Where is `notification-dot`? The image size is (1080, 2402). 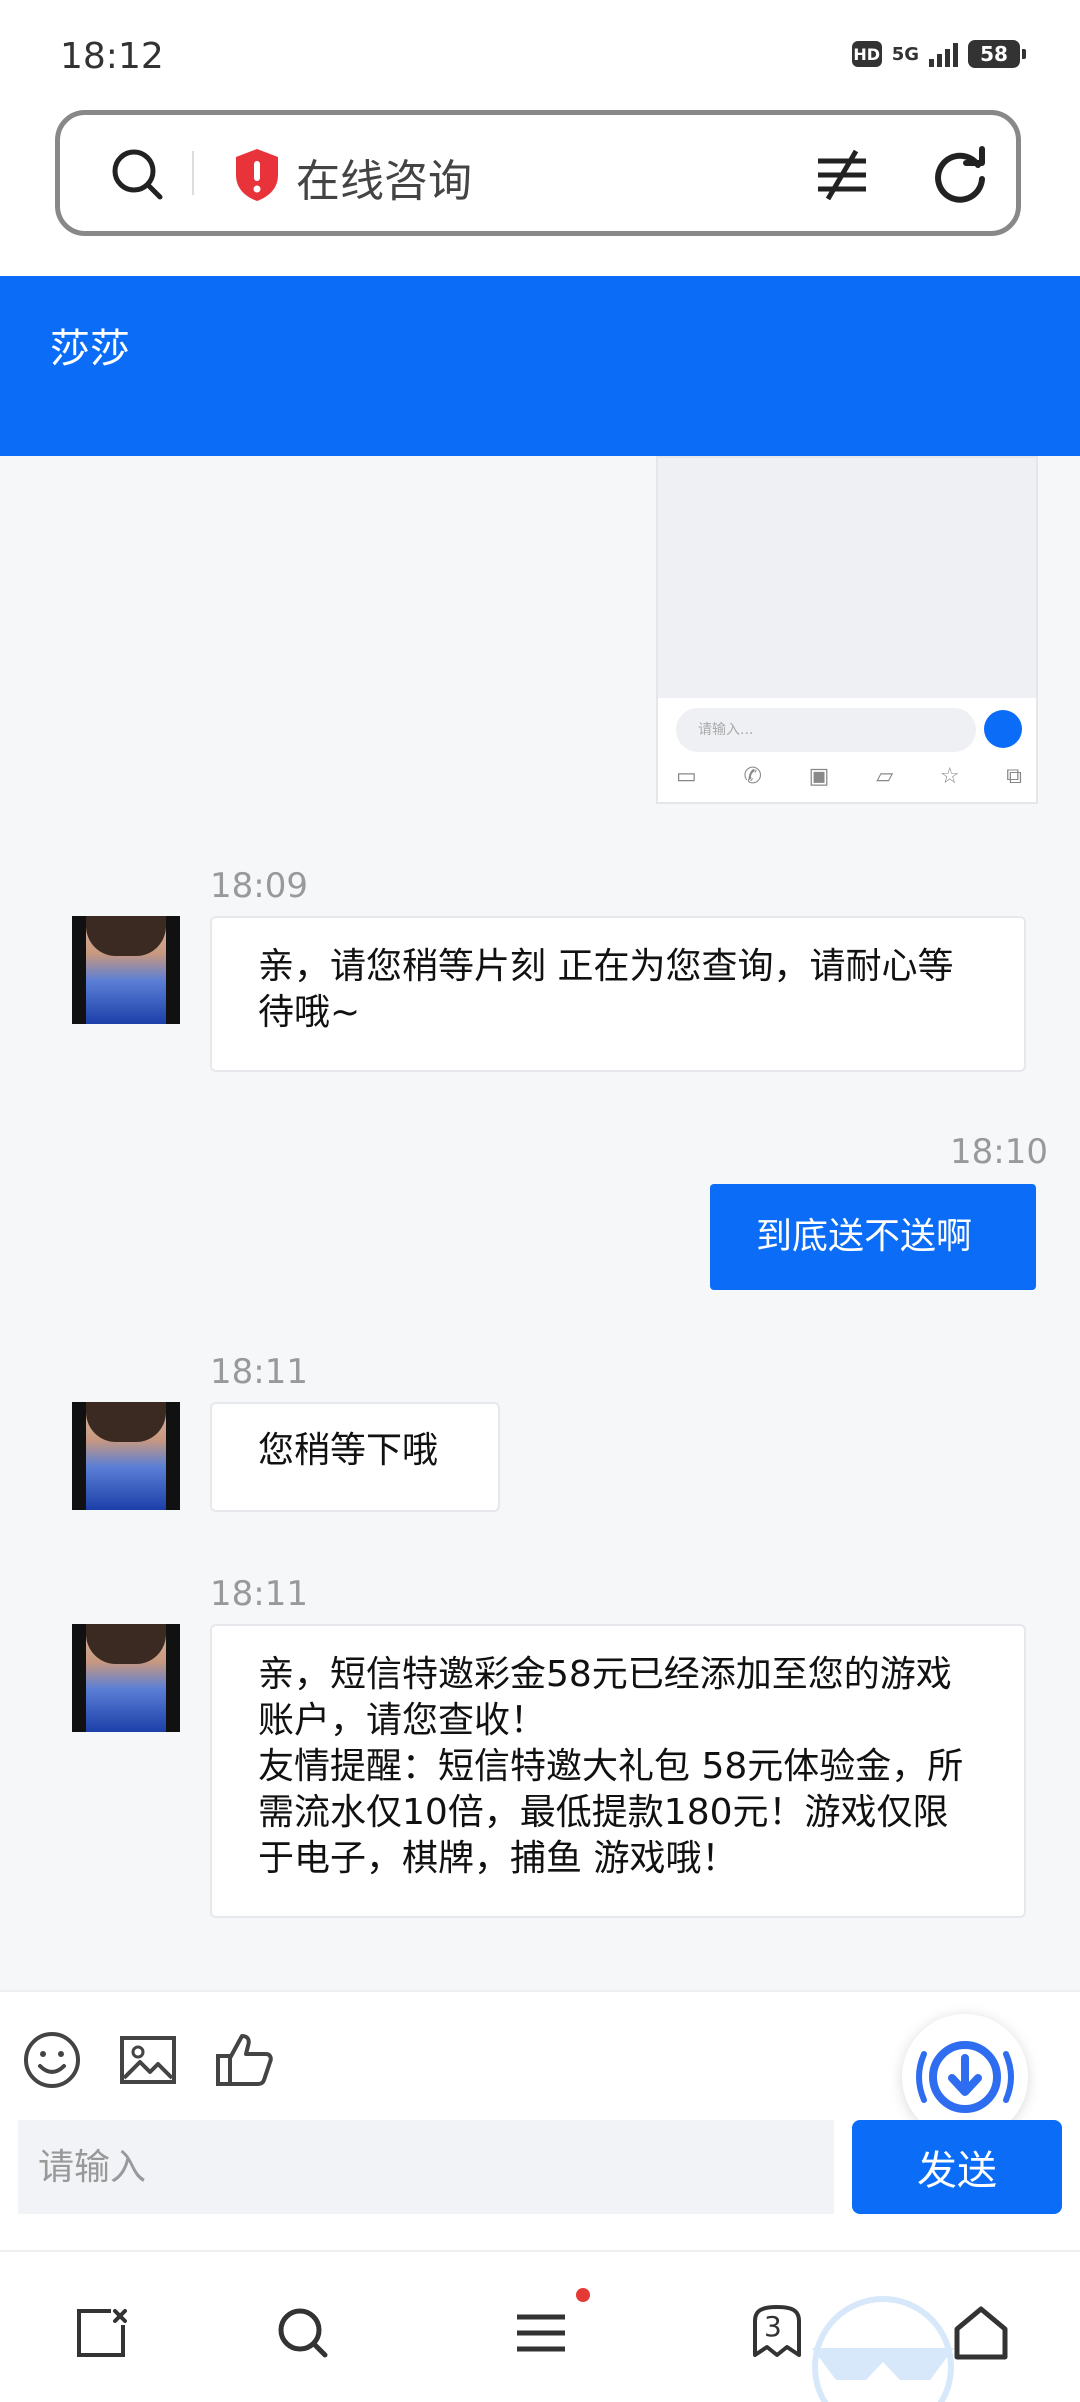 notification-dot is located at coordinates (583, 2295).